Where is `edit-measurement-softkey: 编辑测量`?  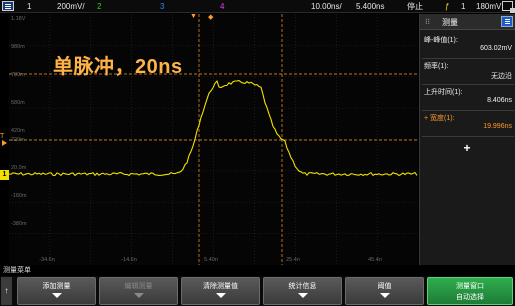 edit-measurement-softkey: 编辑测量 is located at coordinates (138, 291).